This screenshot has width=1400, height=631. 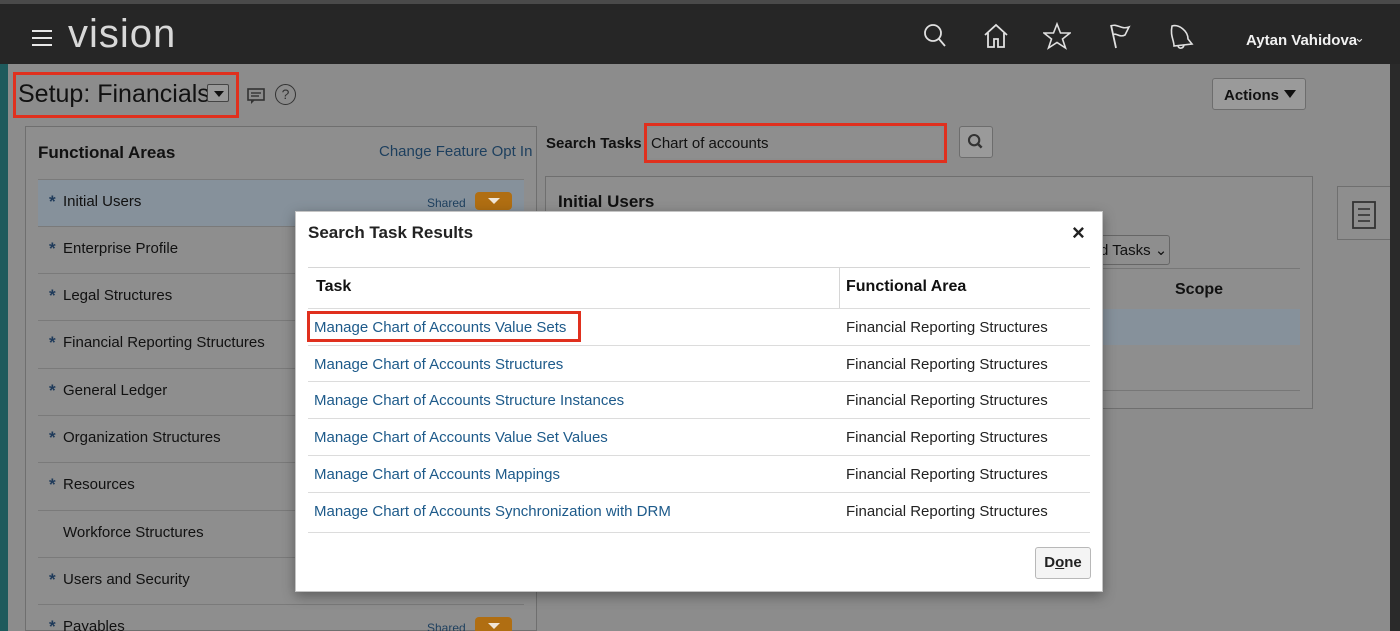 I want to click on functional-area-label: Users and Security, so click(x=126, y=579).